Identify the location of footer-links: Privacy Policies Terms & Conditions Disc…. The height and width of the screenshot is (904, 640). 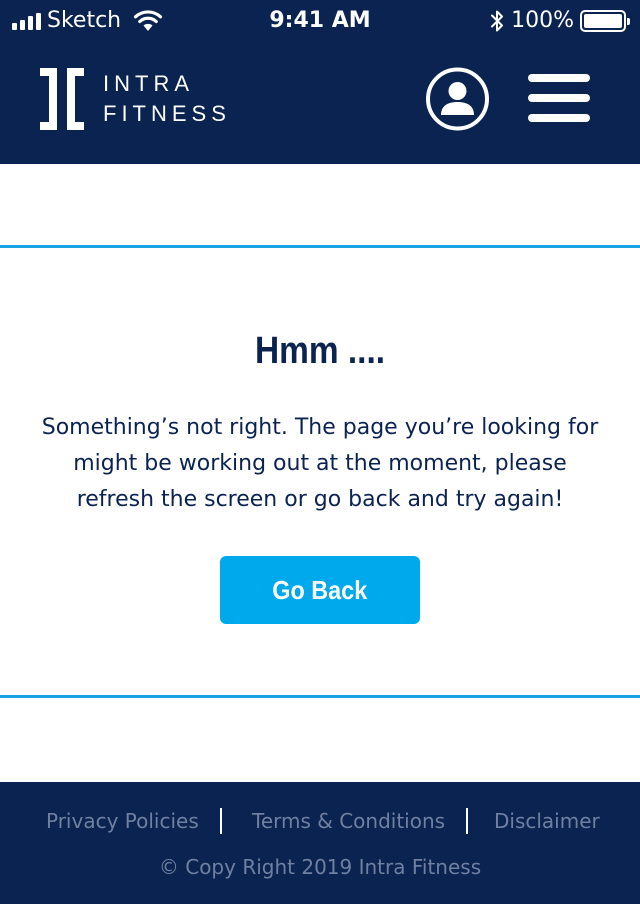
(320, 821).